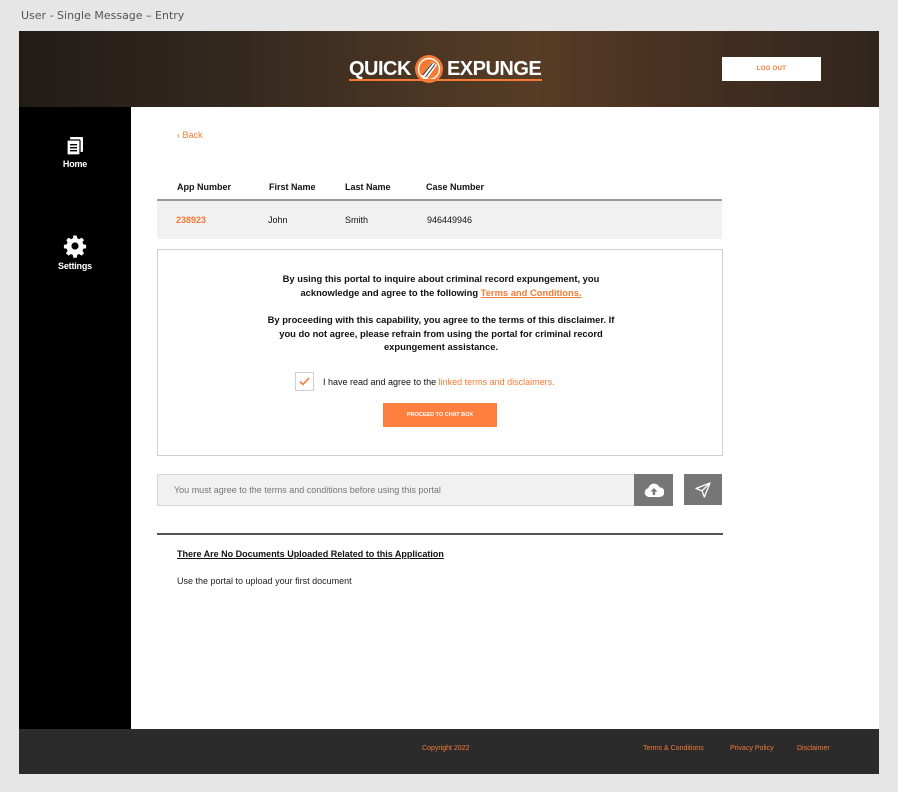  I want to click on sidebar-item-settings: Settings, so click(75, 252).